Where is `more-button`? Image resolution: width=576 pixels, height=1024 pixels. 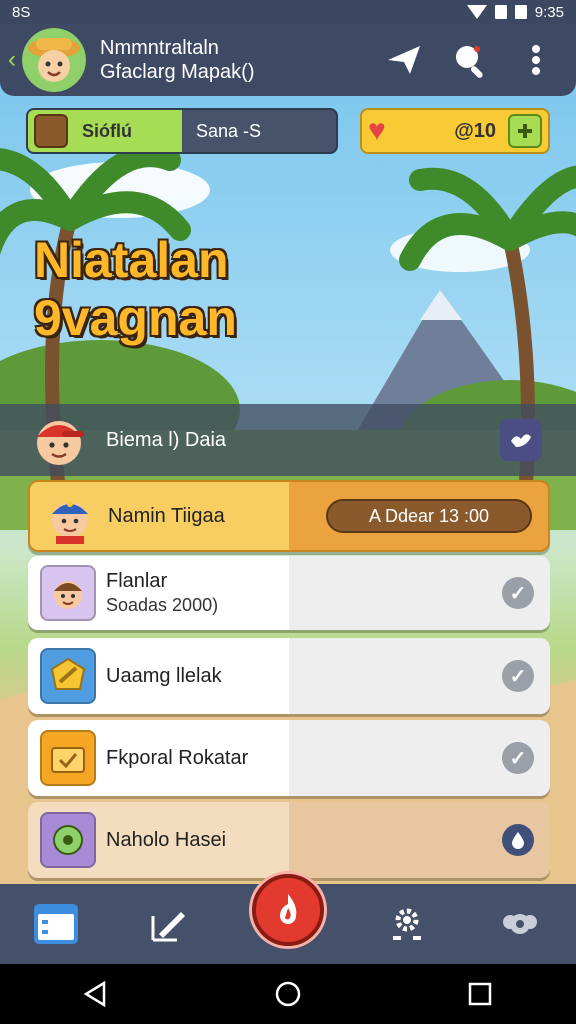 more-button is located at coordinates (536, 60).